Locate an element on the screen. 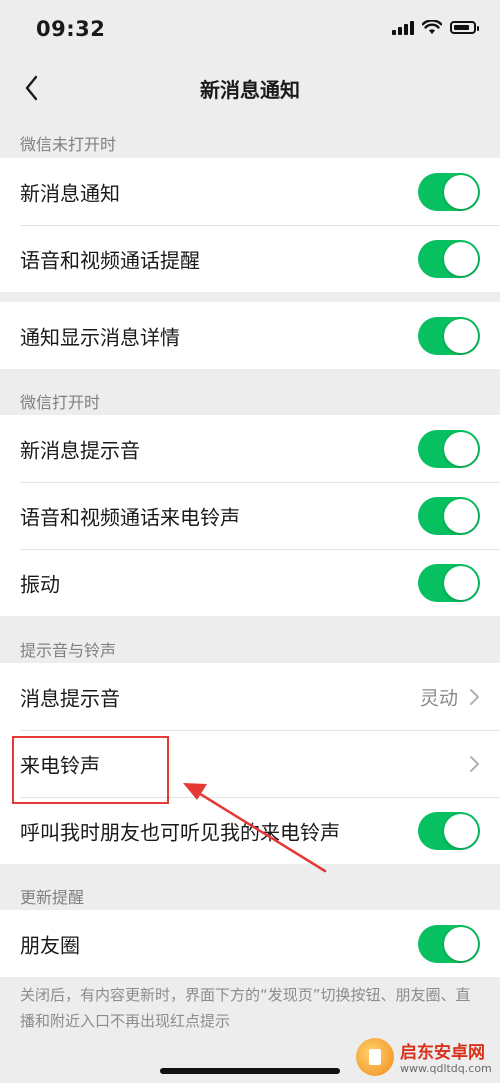  wifi-icon is located at coordinates (432, 27).